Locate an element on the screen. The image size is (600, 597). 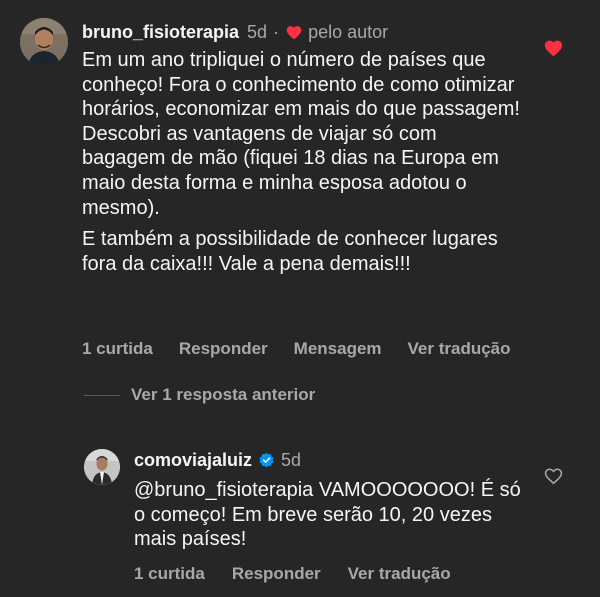
reply-like-button is located at coordinates (553, 475).